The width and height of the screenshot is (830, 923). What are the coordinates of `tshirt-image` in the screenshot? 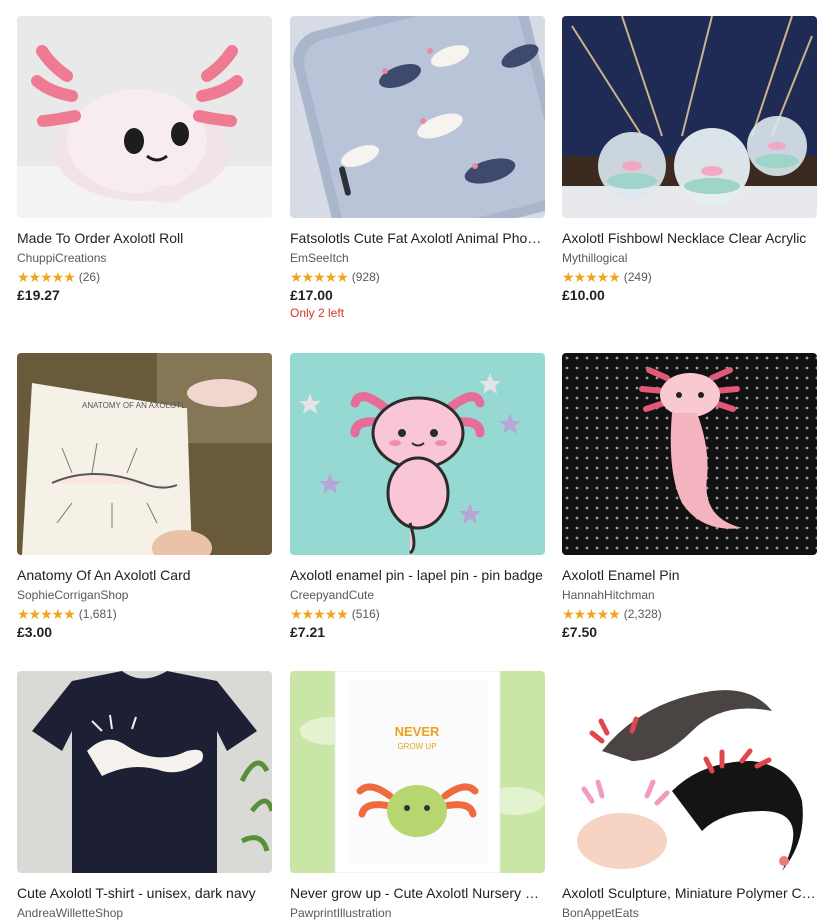 It's located at (144, 772).